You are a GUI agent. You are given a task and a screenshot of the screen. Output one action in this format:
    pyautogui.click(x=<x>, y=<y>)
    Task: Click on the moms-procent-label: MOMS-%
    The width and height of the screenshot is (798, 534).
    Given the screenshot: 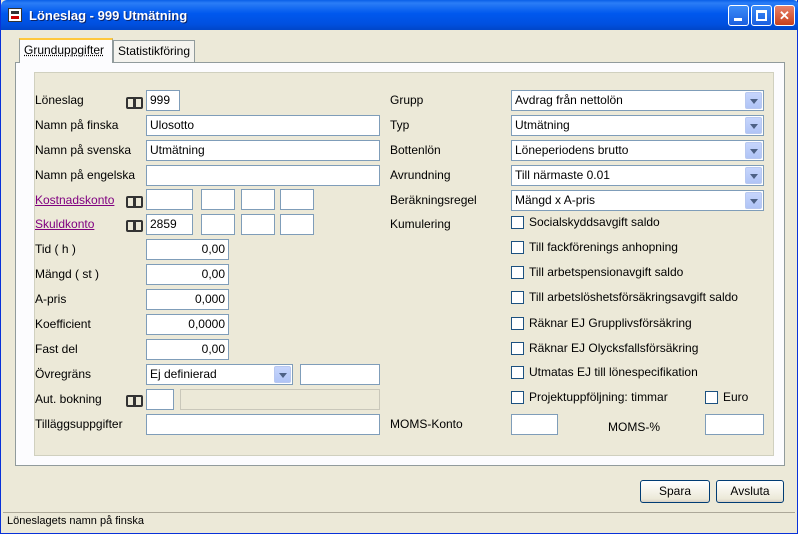 What is the action you would take?
    pyautogui.click(x=634, y=427)
    